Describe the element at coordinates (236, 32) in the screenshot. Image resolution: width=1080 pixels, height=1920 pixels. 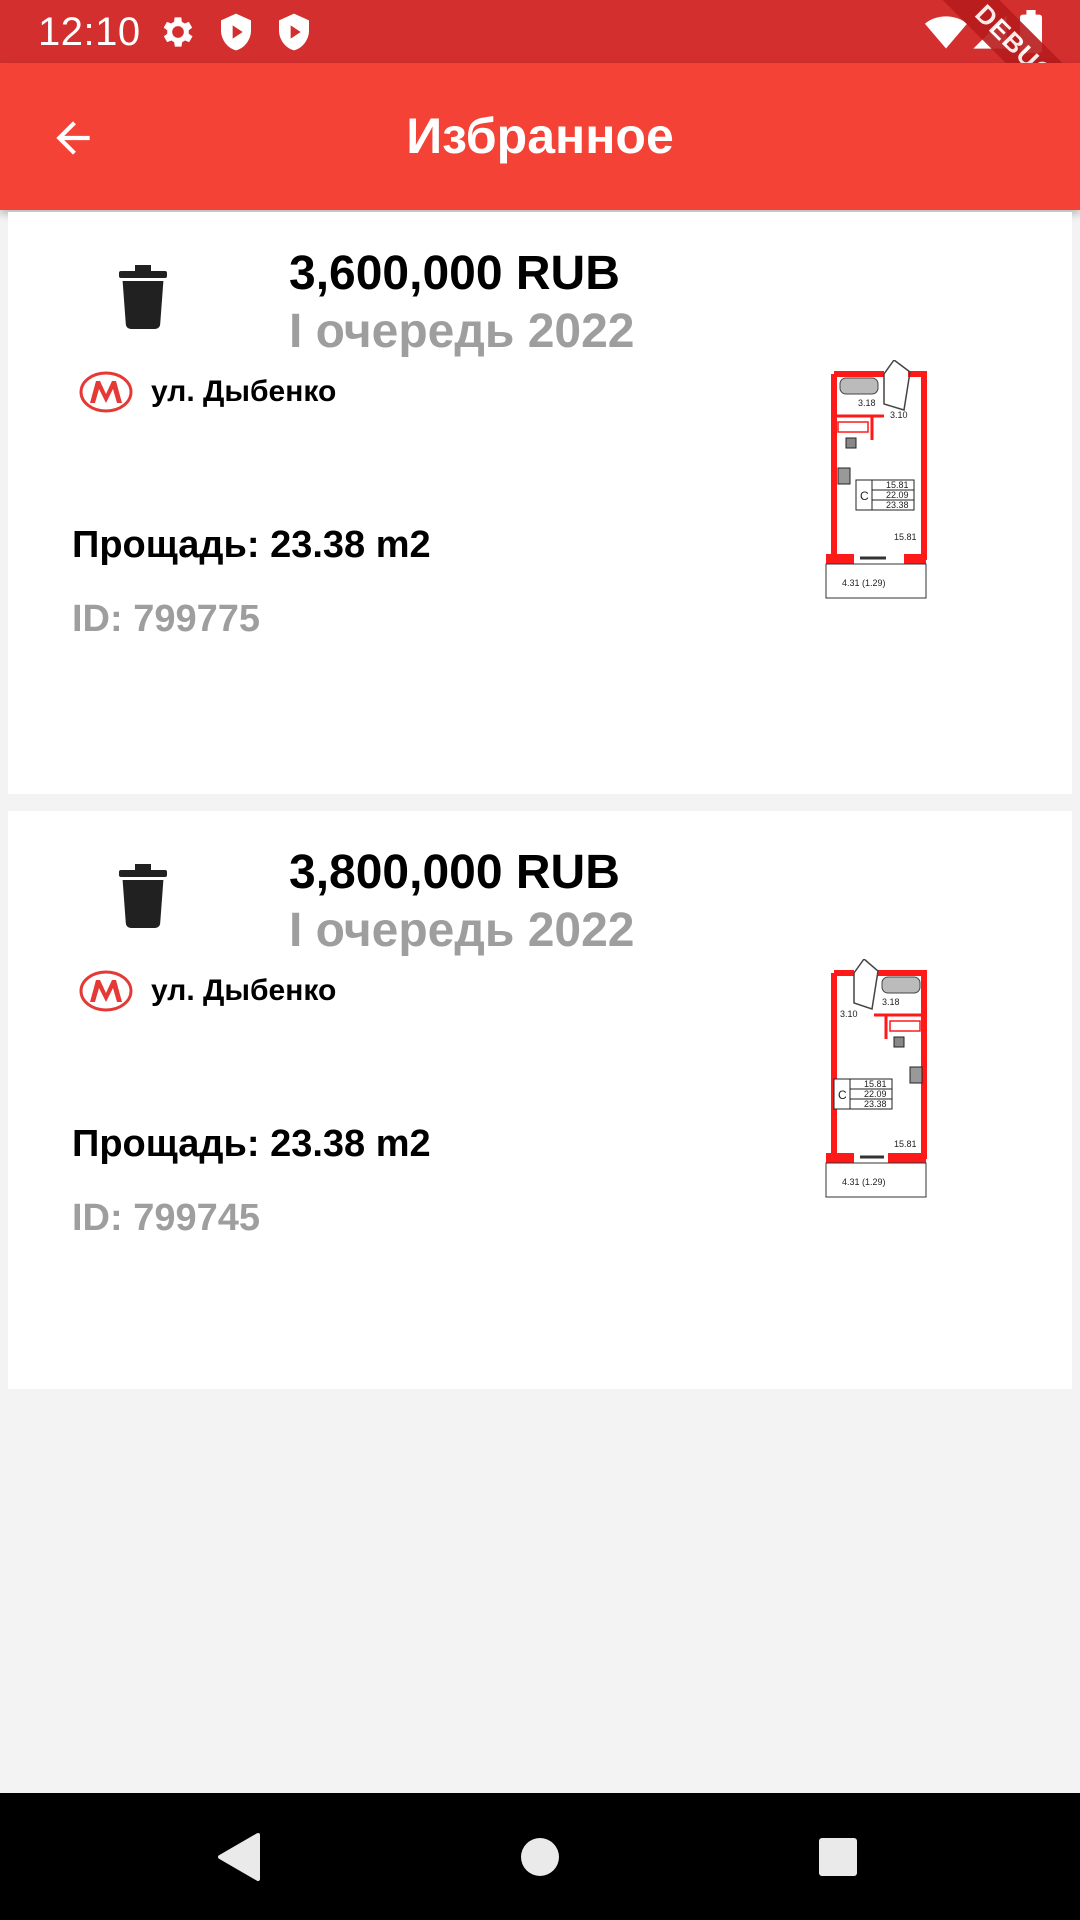
I see `shield-icon` at that location.